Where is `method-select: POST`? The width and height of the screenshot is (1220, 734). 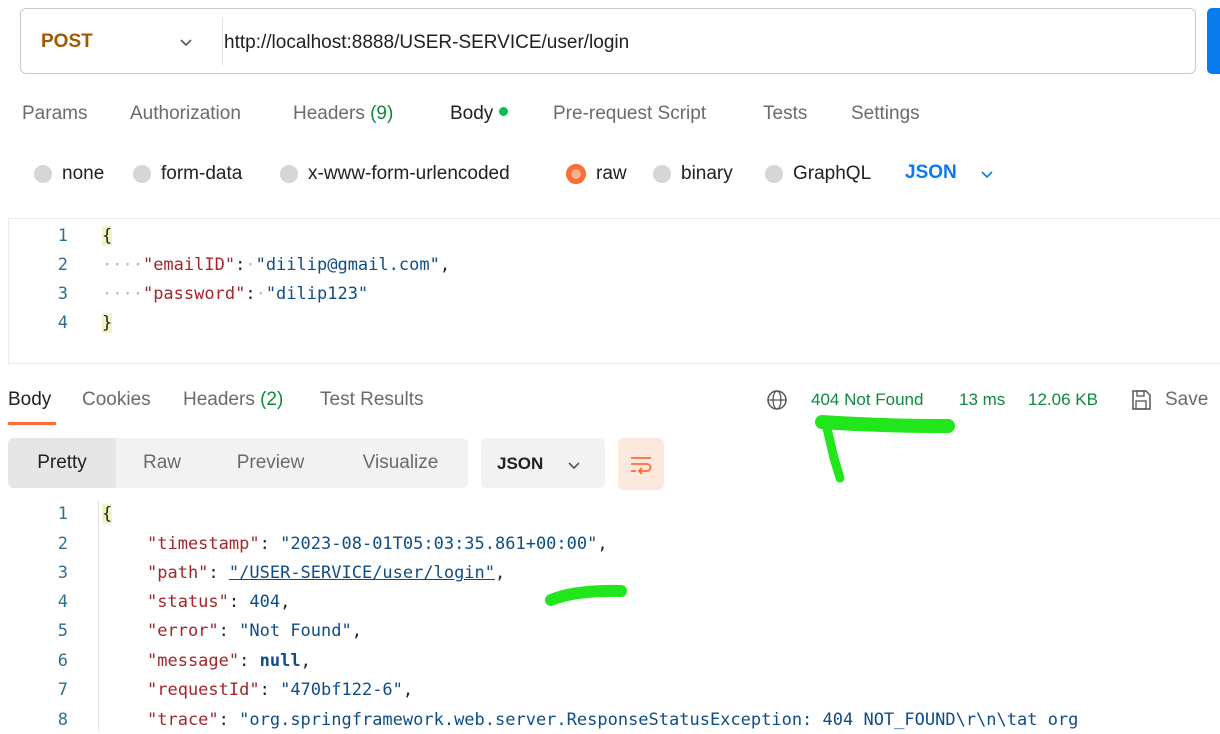
method-select: POST is located at coordinates (67, 42).